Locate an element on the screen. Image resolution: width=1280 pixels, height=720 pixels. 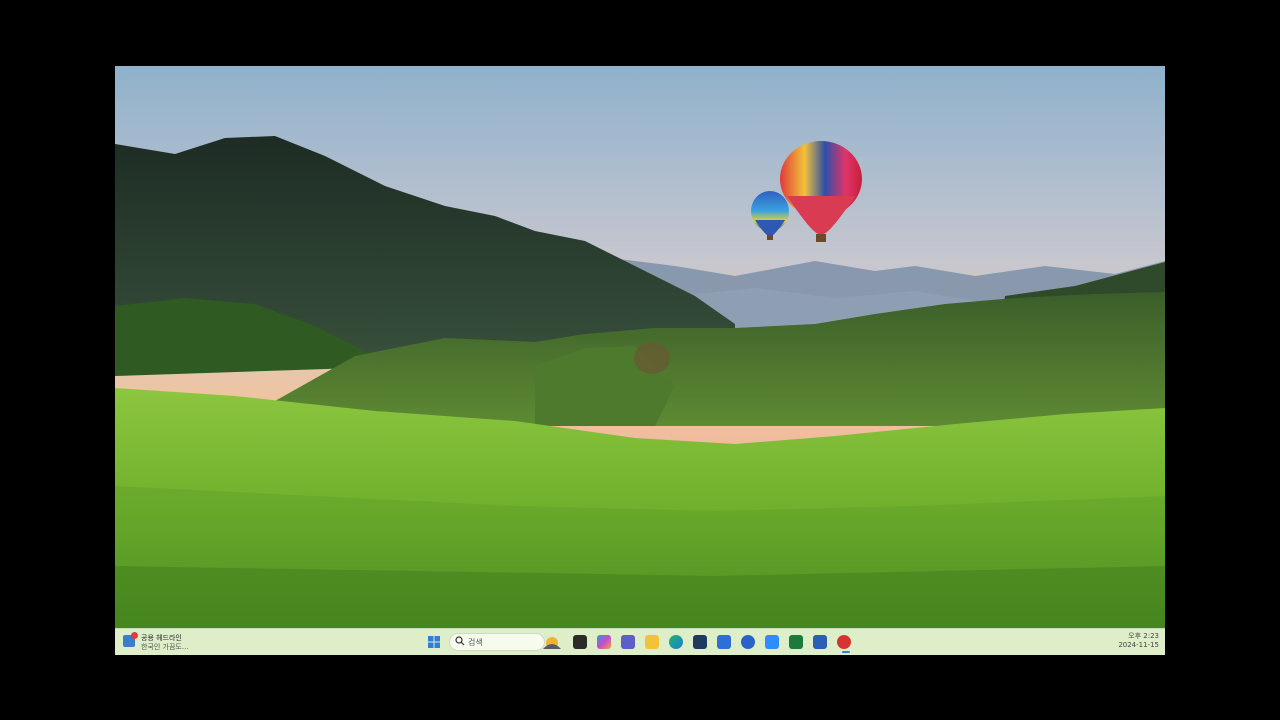
clock-date: 2024-11-15 is located at coordinates (1138, 645).